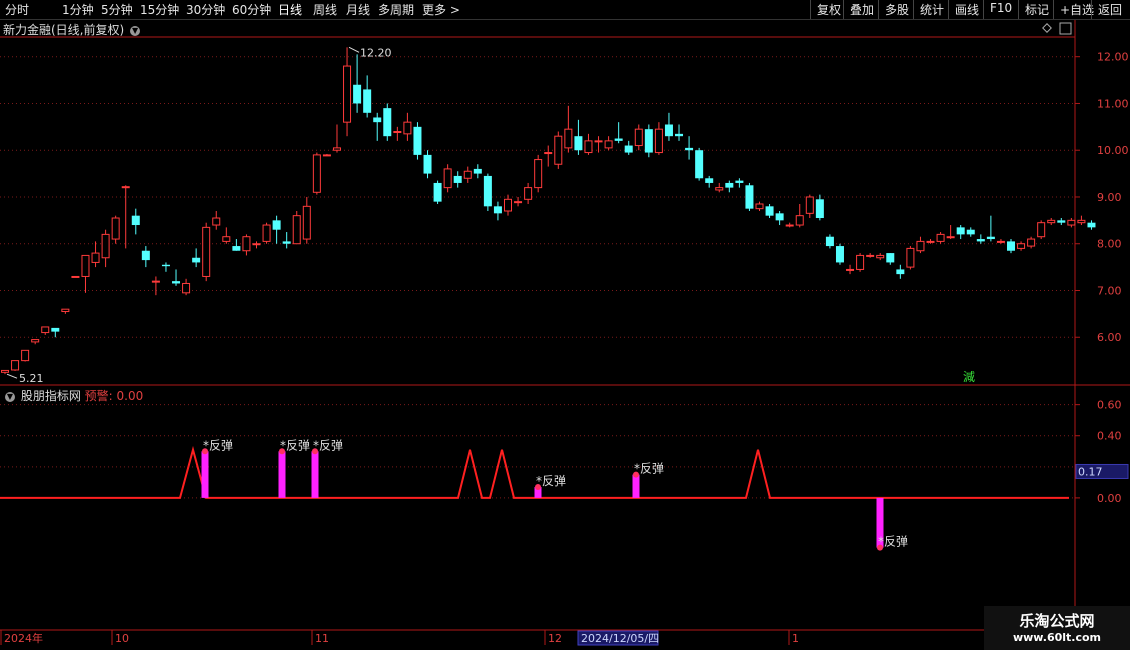 This screenshot has height=650, width=1130. I want to click on watermark: 乐淘公式网 www.60lt.com, so click(1057, 628).